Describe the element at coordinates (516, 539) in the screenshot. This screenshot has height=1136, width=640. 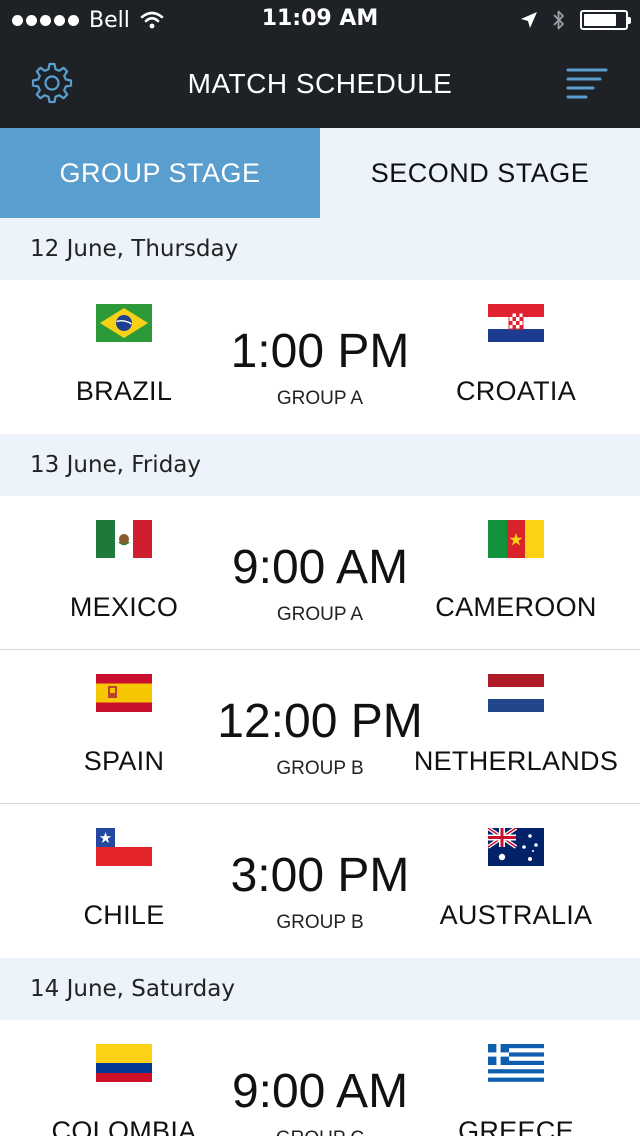
I see `cameroon-flag-icon` at that location.